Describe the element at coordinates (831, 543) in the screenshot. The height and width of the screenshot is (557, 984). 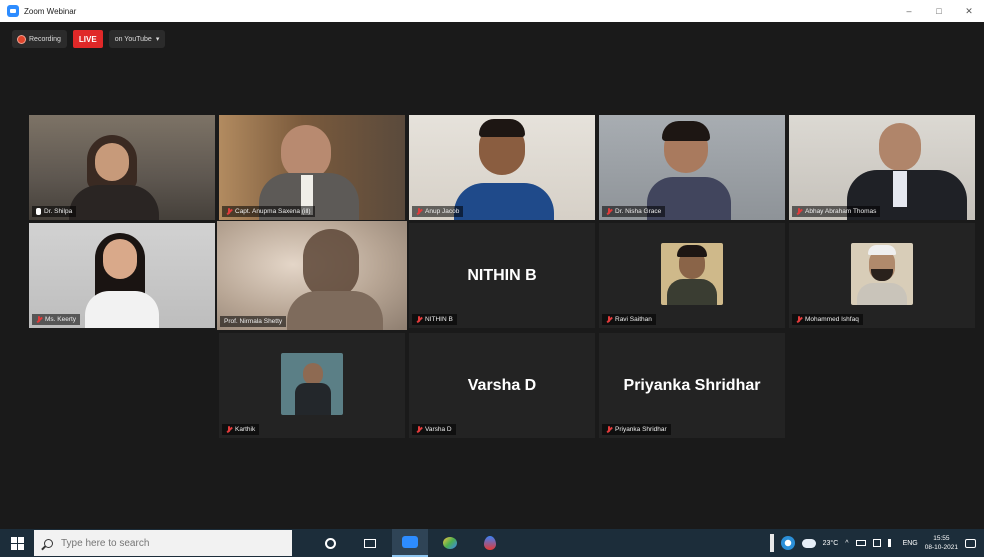
I see `weather-temperature: 23°C` at that location.